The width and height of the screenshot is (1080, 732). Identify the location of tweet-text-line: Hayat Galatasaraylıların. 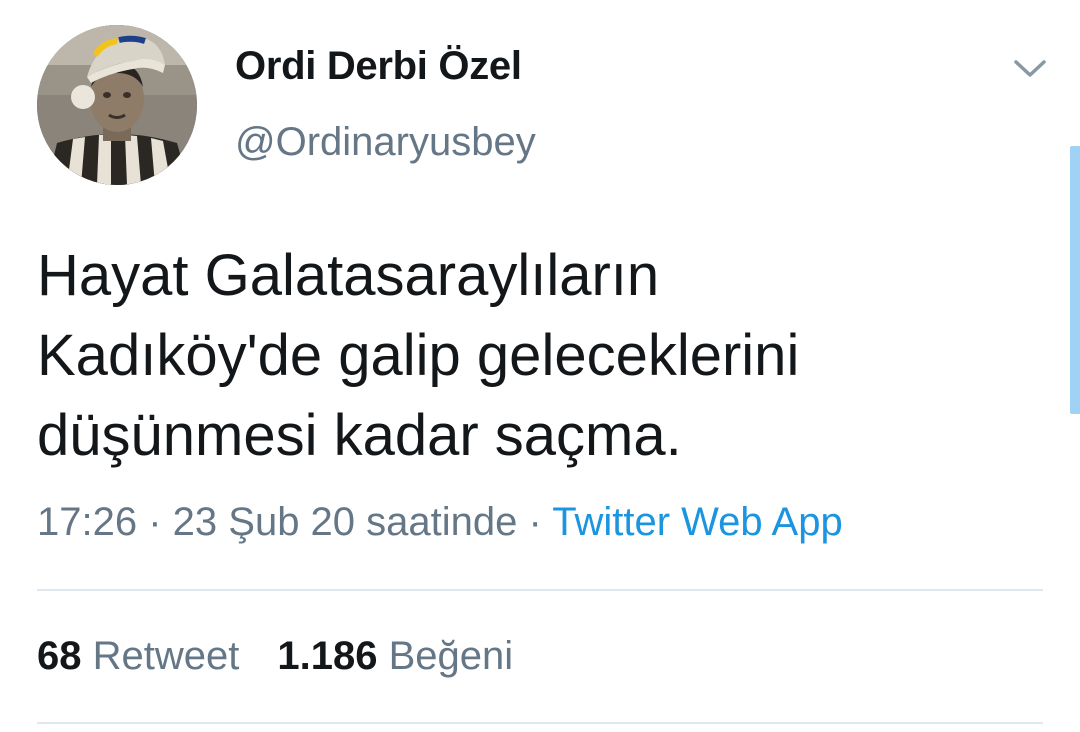
(348, 275).